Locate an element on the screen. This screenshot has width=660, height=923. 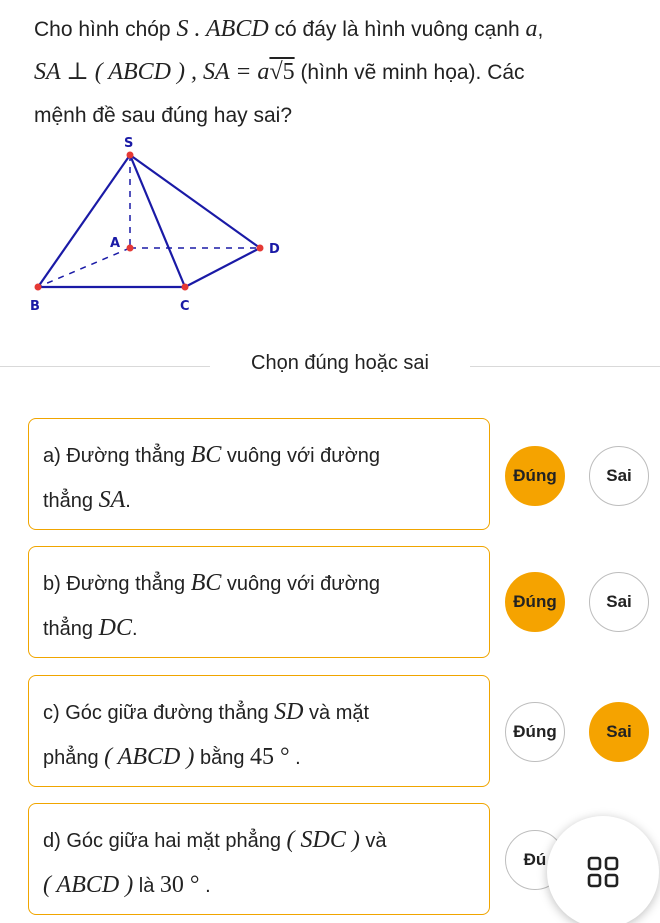
statement-b-false-button: Sai is located at coordinates (619, 602).